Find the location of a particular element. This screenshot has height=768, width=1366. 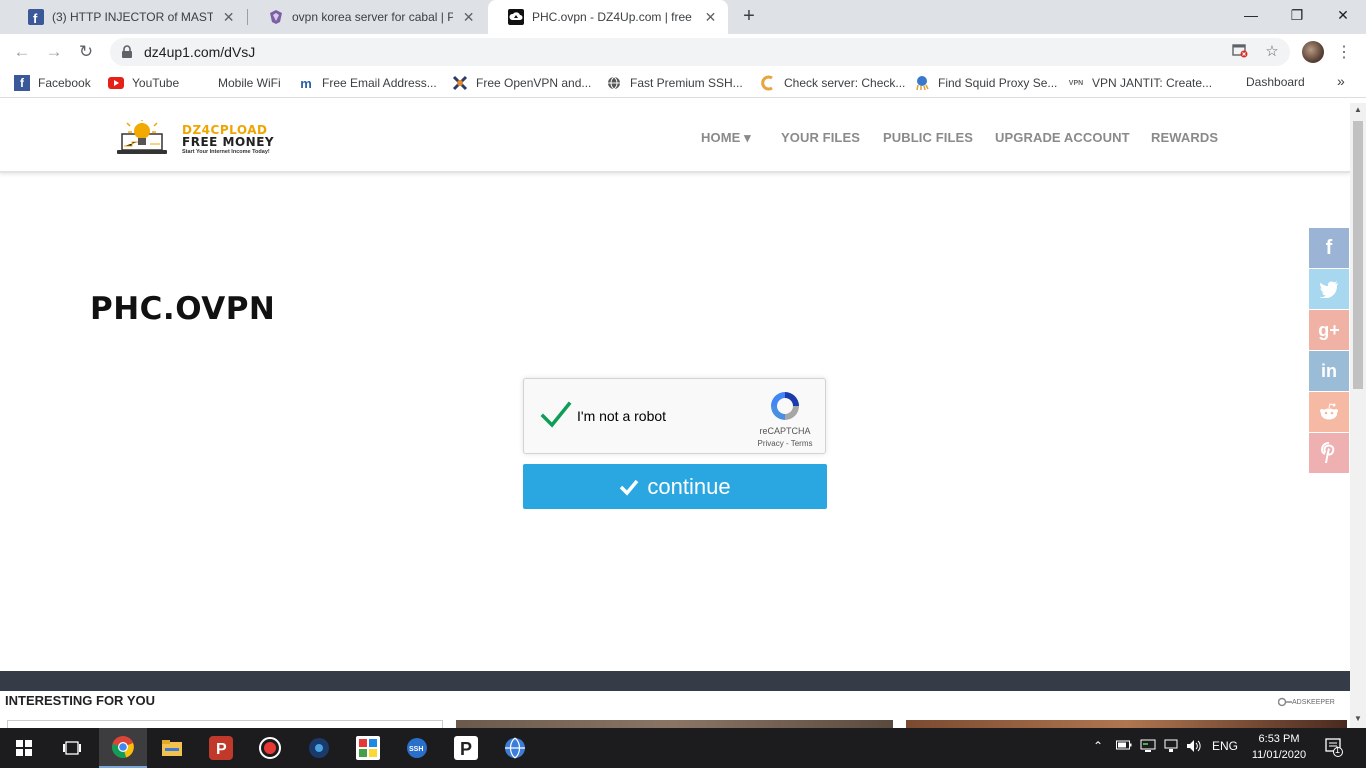

tab-phc-ovpn: PHC.ovpn - DZ4Up.com | free file ✕ is located at coordinates (608, 17).